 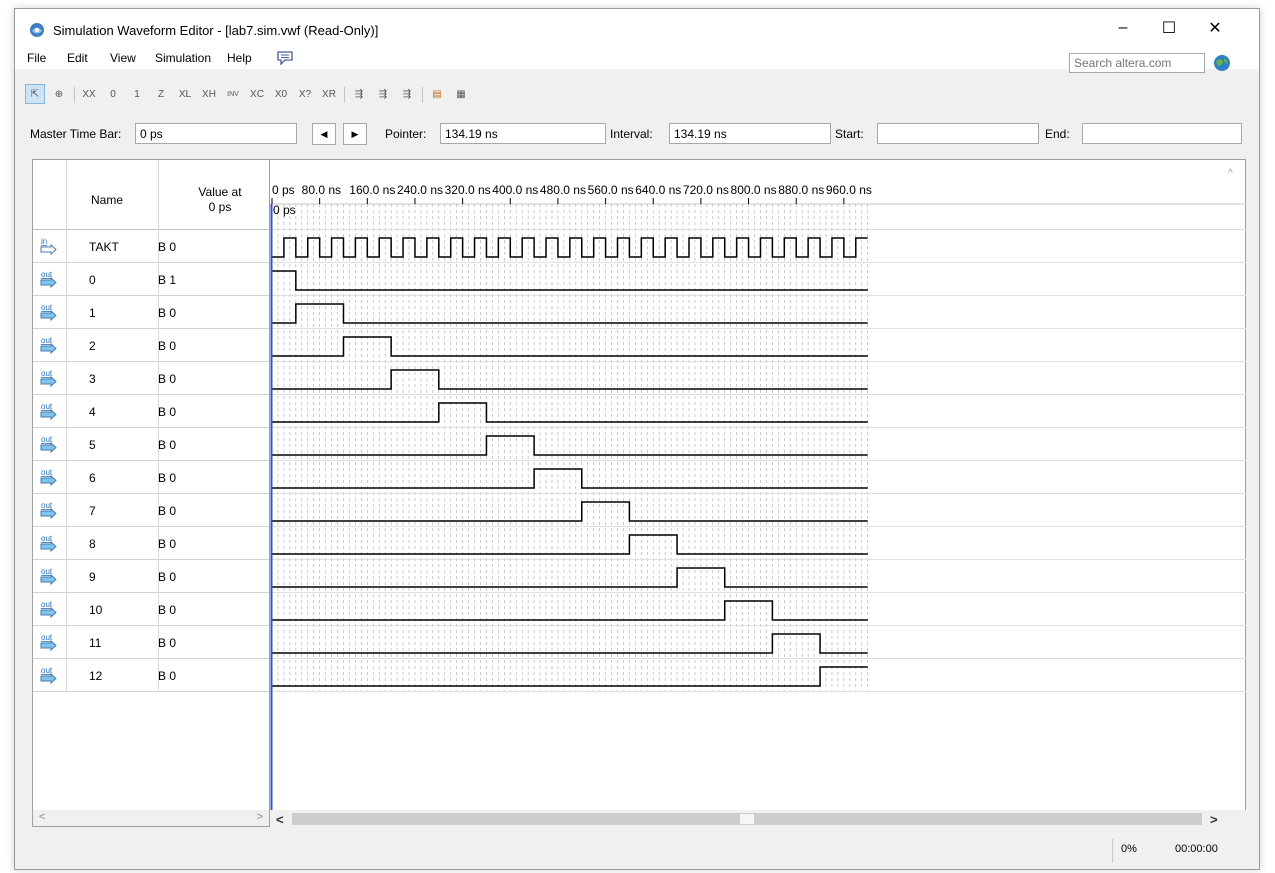 I want to click on start-field, so click(x=958, y=133).